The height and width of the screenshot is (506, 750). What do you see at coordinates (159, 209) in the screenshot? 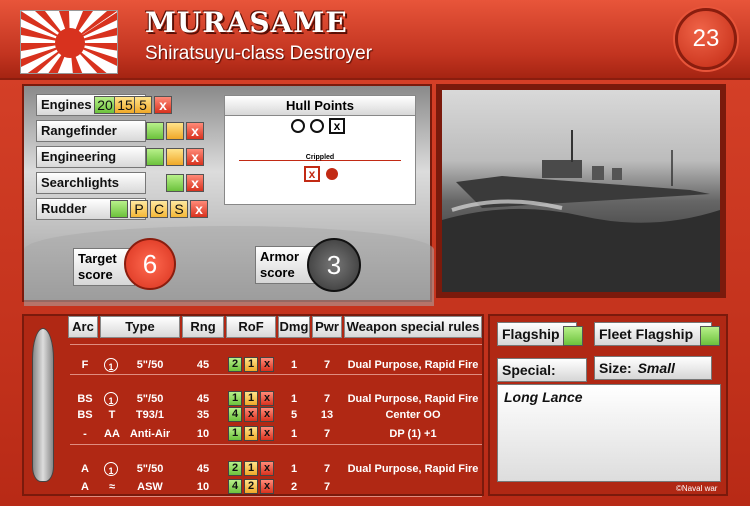
I see `system-damage-box: C` at bounding box center [159, 209].